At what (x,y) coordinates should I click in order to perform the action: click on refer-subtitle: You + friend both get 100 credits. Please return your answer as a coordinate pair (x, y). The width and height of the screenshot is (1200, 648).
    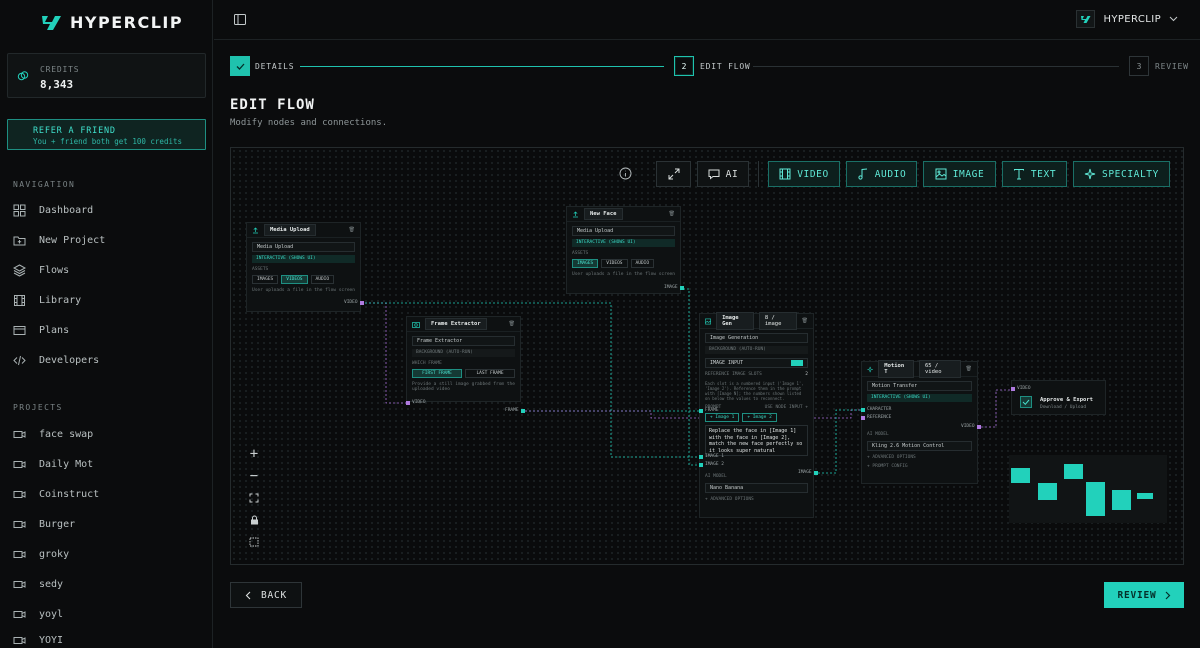
    Looking at the image, I should click on (108, 141).